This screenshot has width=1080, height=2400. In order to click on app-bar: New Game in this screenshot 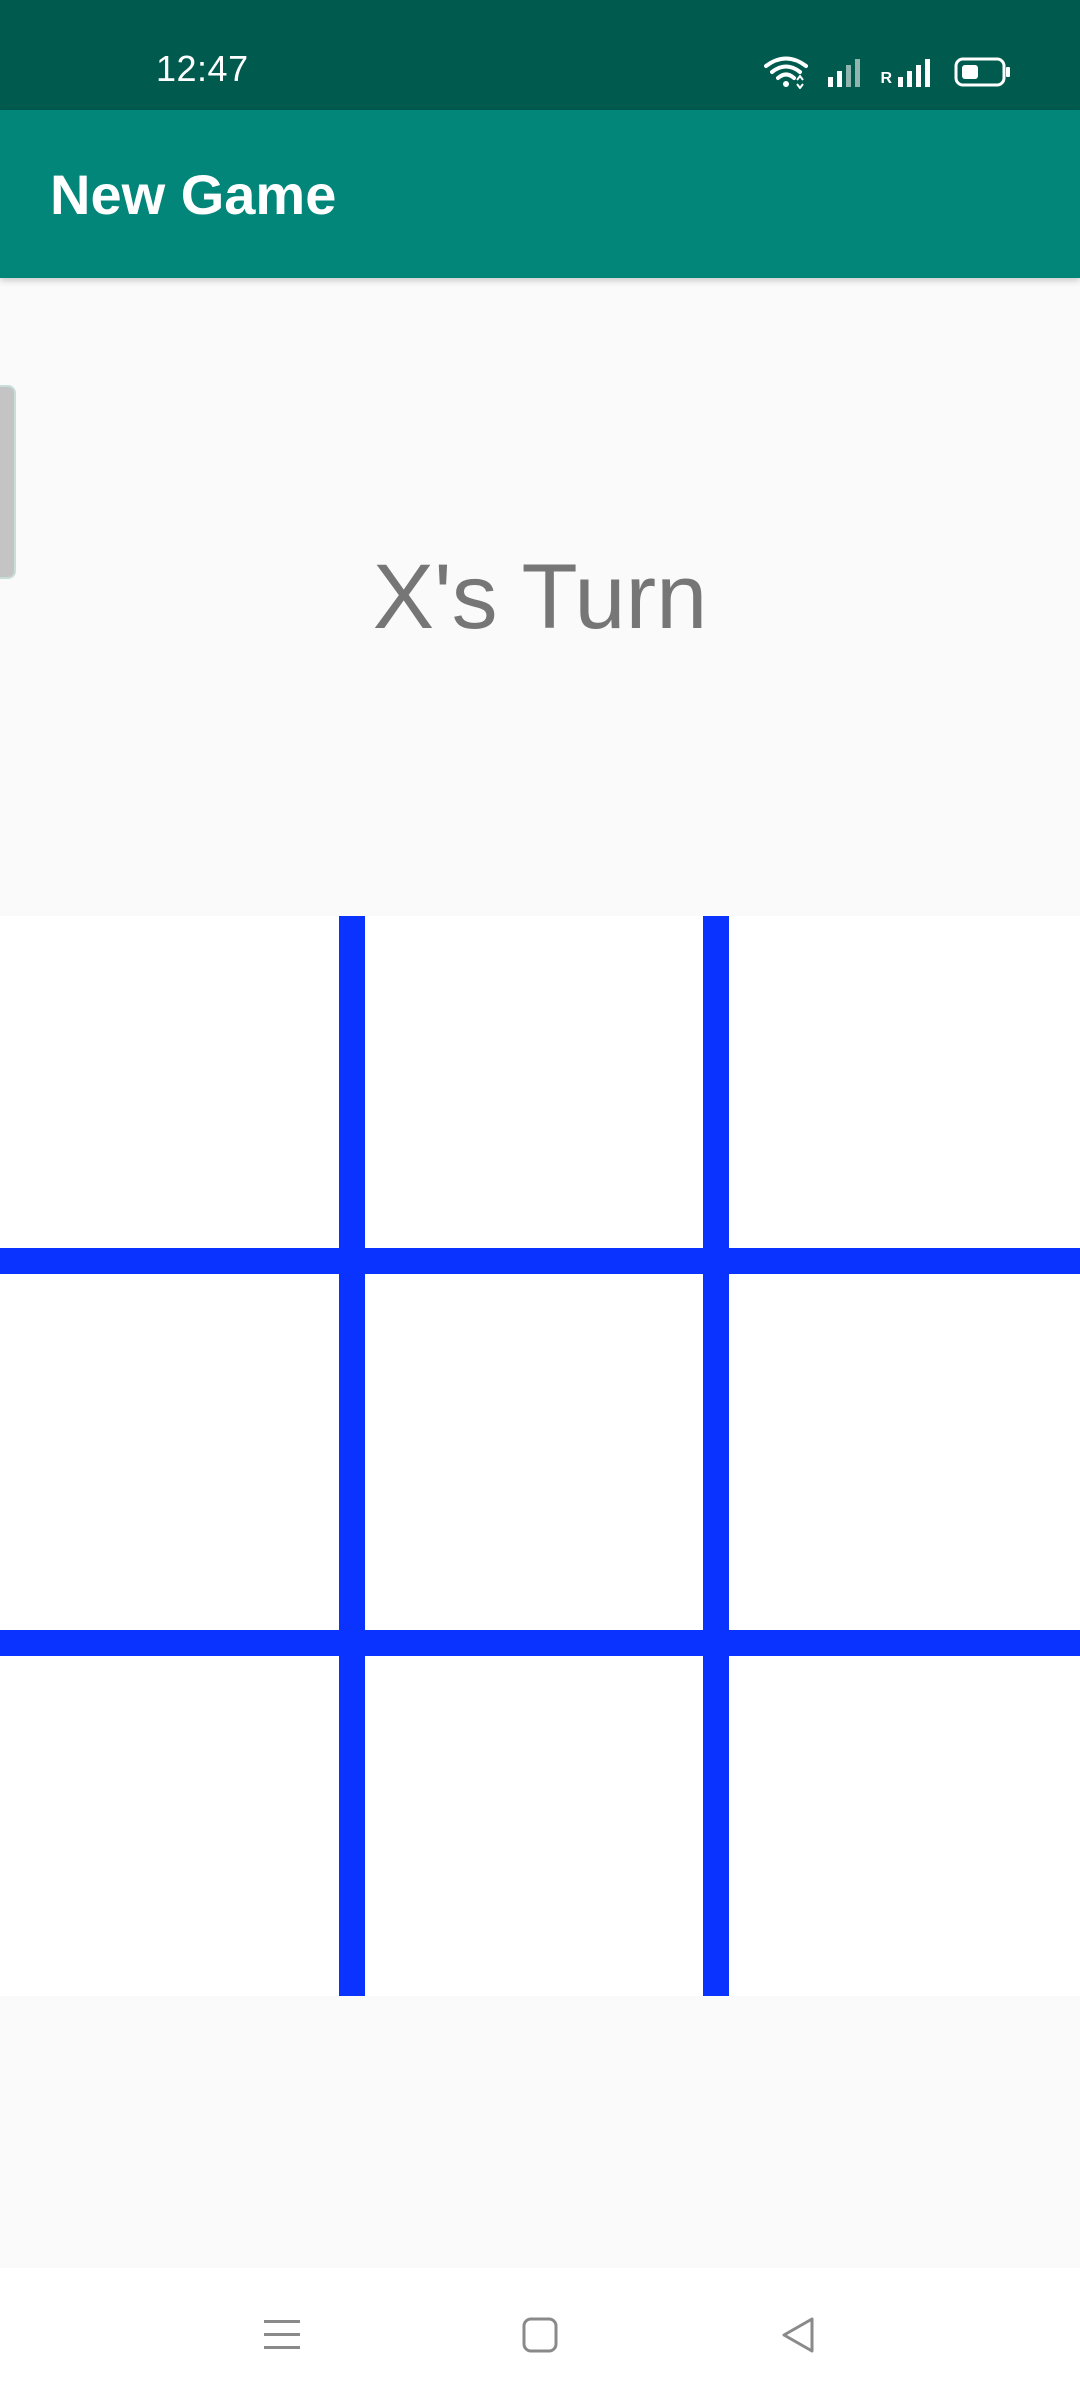, I will do `click(540, 194)`.